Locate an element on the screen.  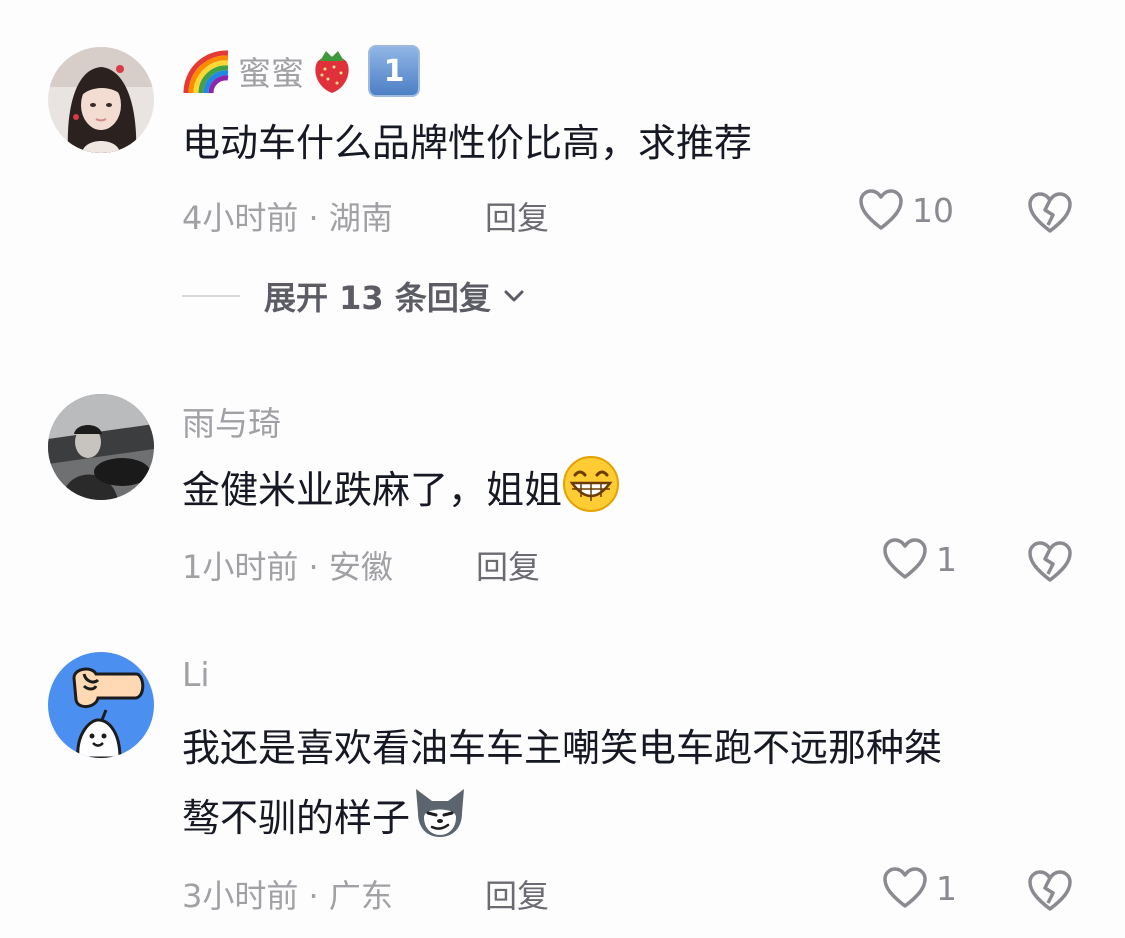
username: Li is located at coordinates (196, 674).